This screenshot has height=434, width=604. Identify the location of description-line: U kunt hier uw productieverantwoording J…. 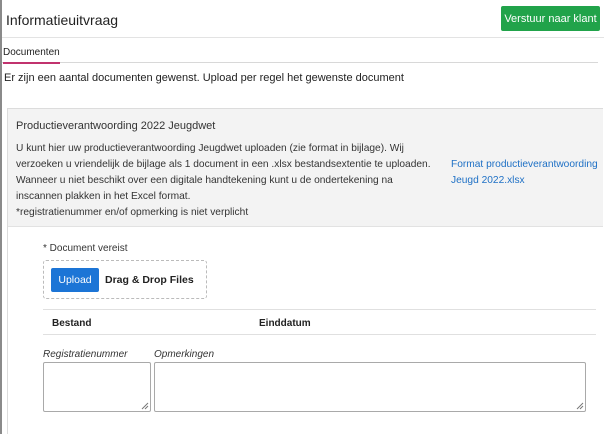
(210, 148).